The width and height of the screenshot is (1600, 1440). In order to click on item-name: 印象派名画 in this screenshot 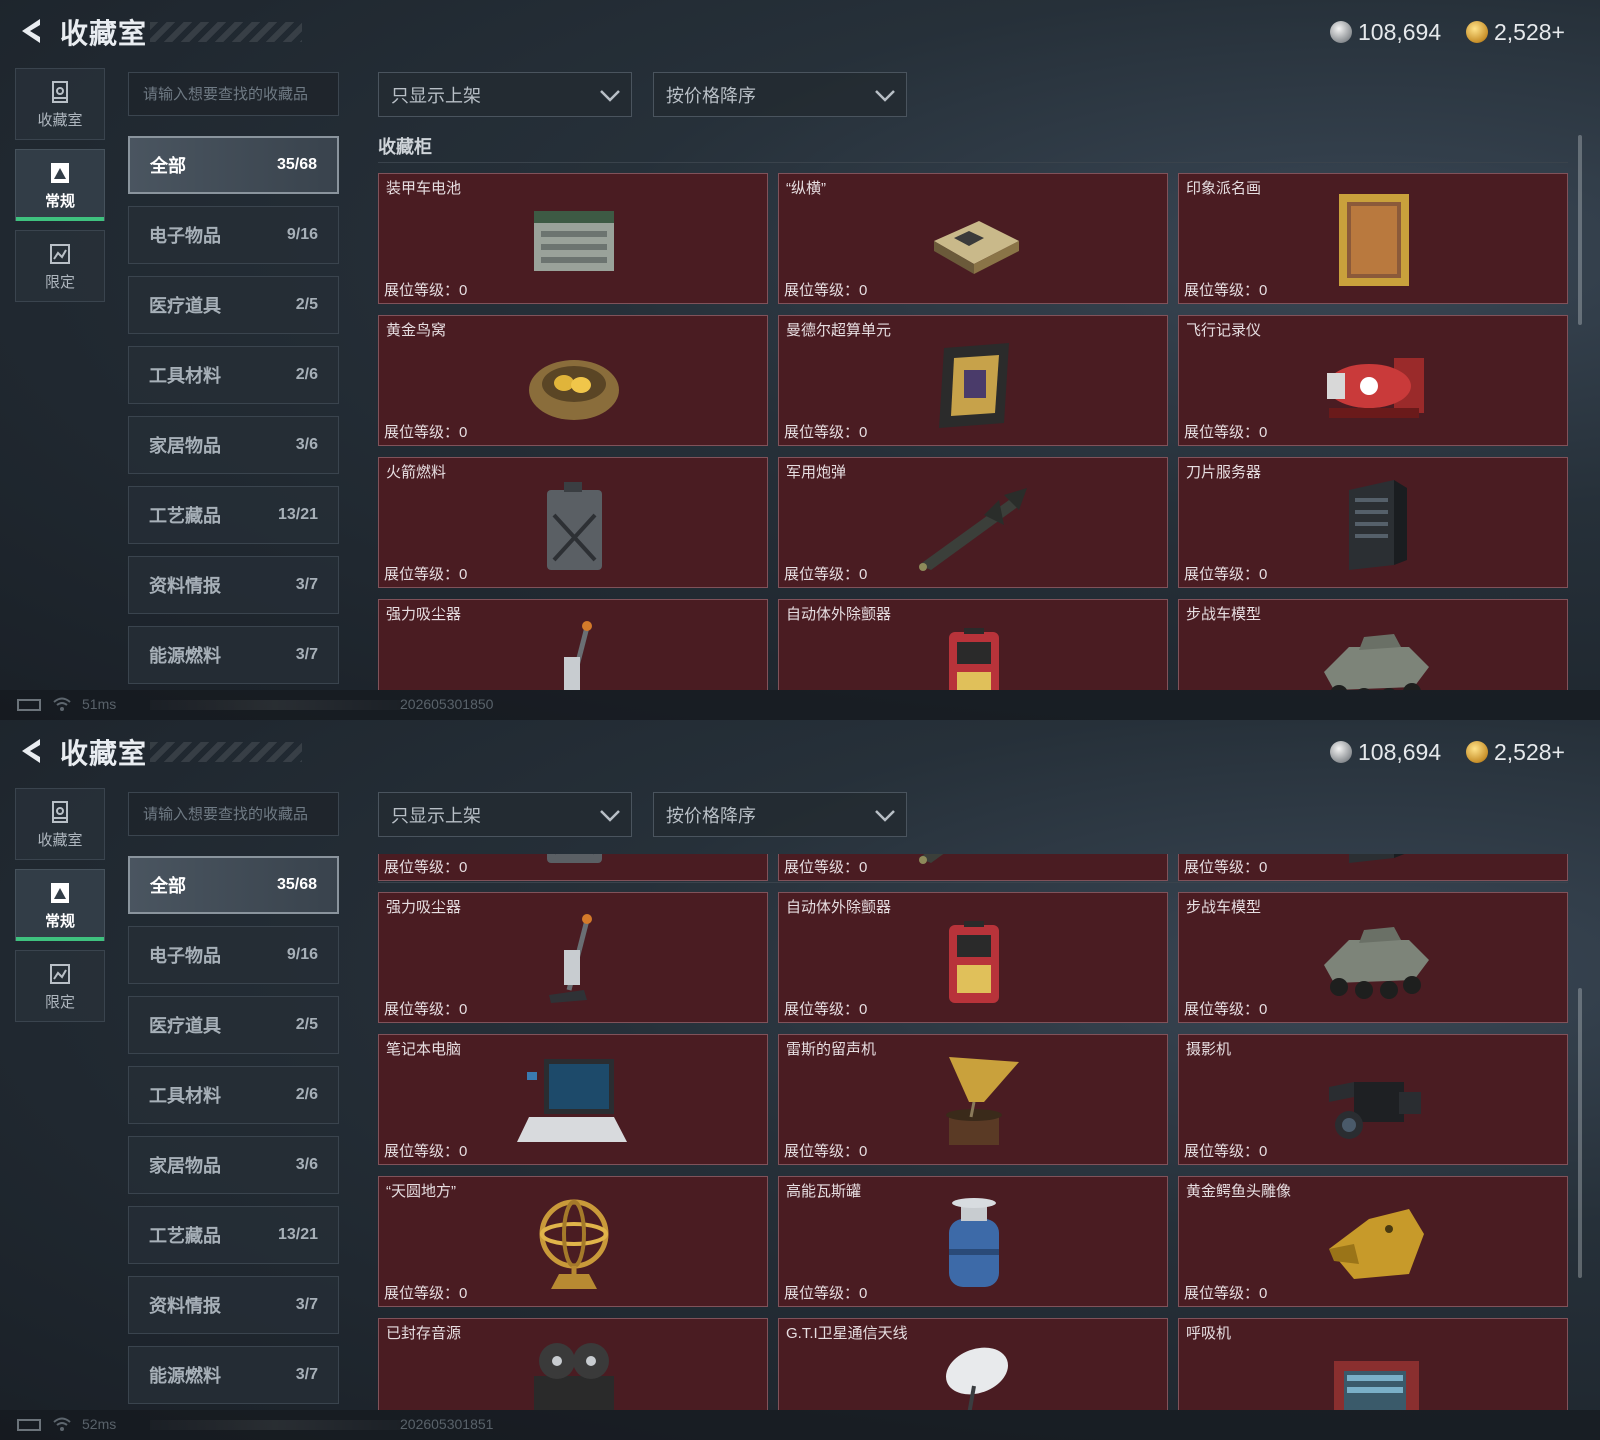, I will do `click(1224, 188)`.